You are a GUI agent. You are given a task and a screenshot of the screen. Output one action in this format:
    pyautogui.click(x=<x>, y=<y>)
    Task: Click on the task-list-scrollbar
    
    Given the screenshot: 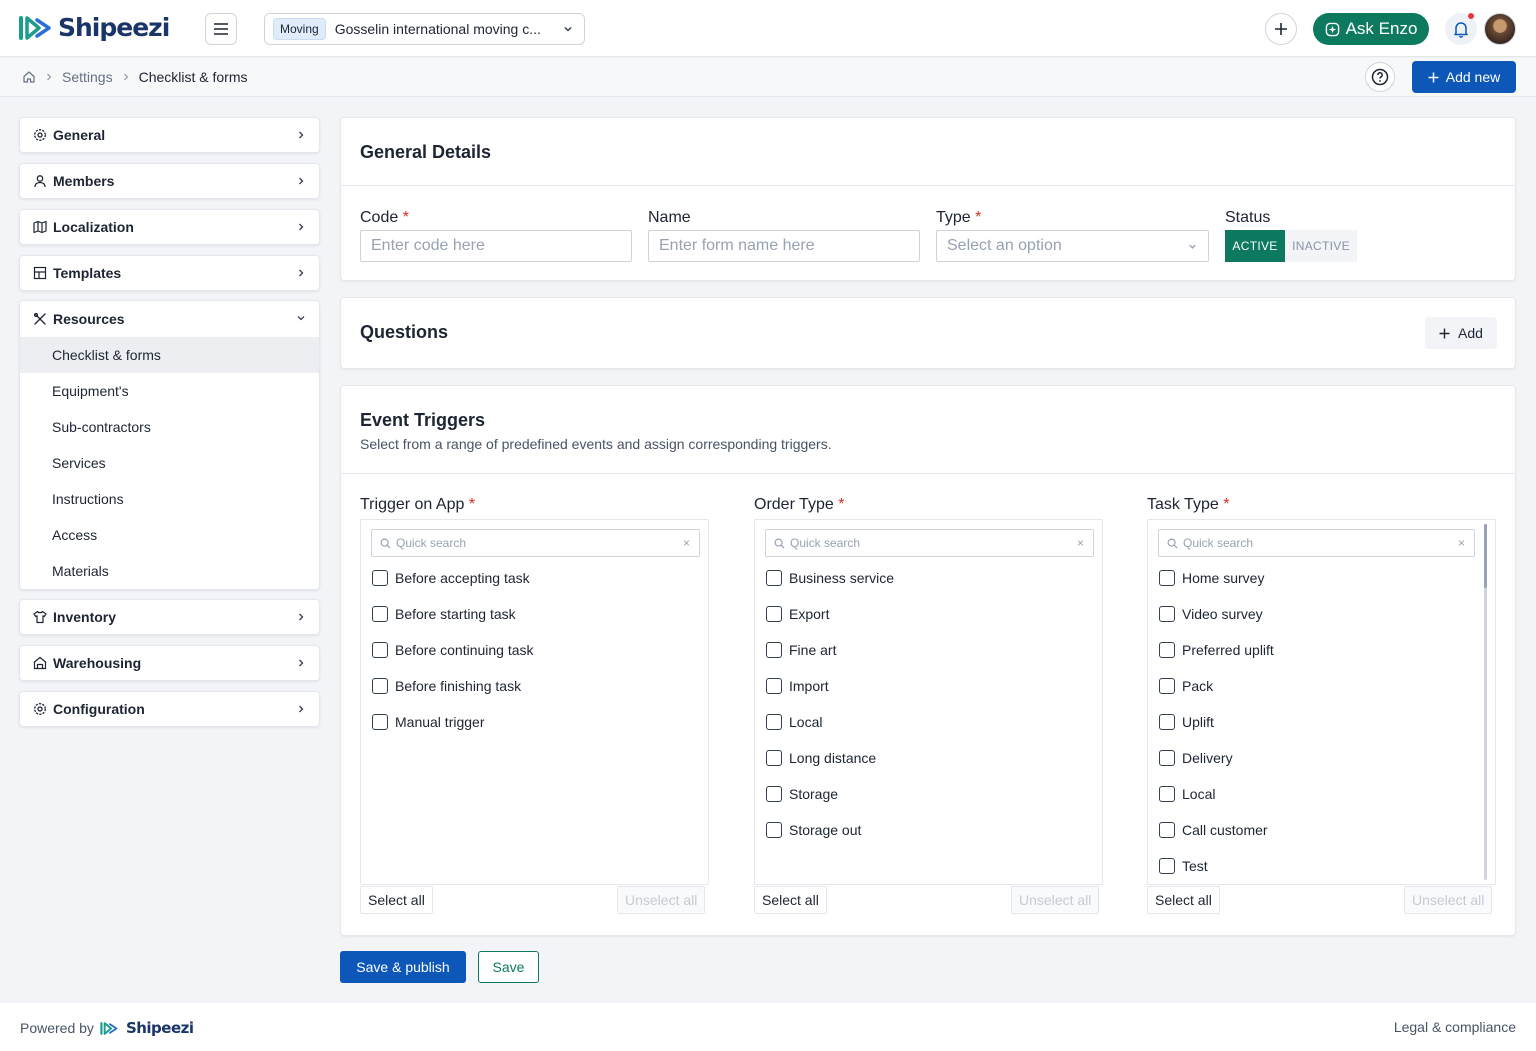 What is the action you would take?
    pyautogui.click(x=1485, y=702)
    